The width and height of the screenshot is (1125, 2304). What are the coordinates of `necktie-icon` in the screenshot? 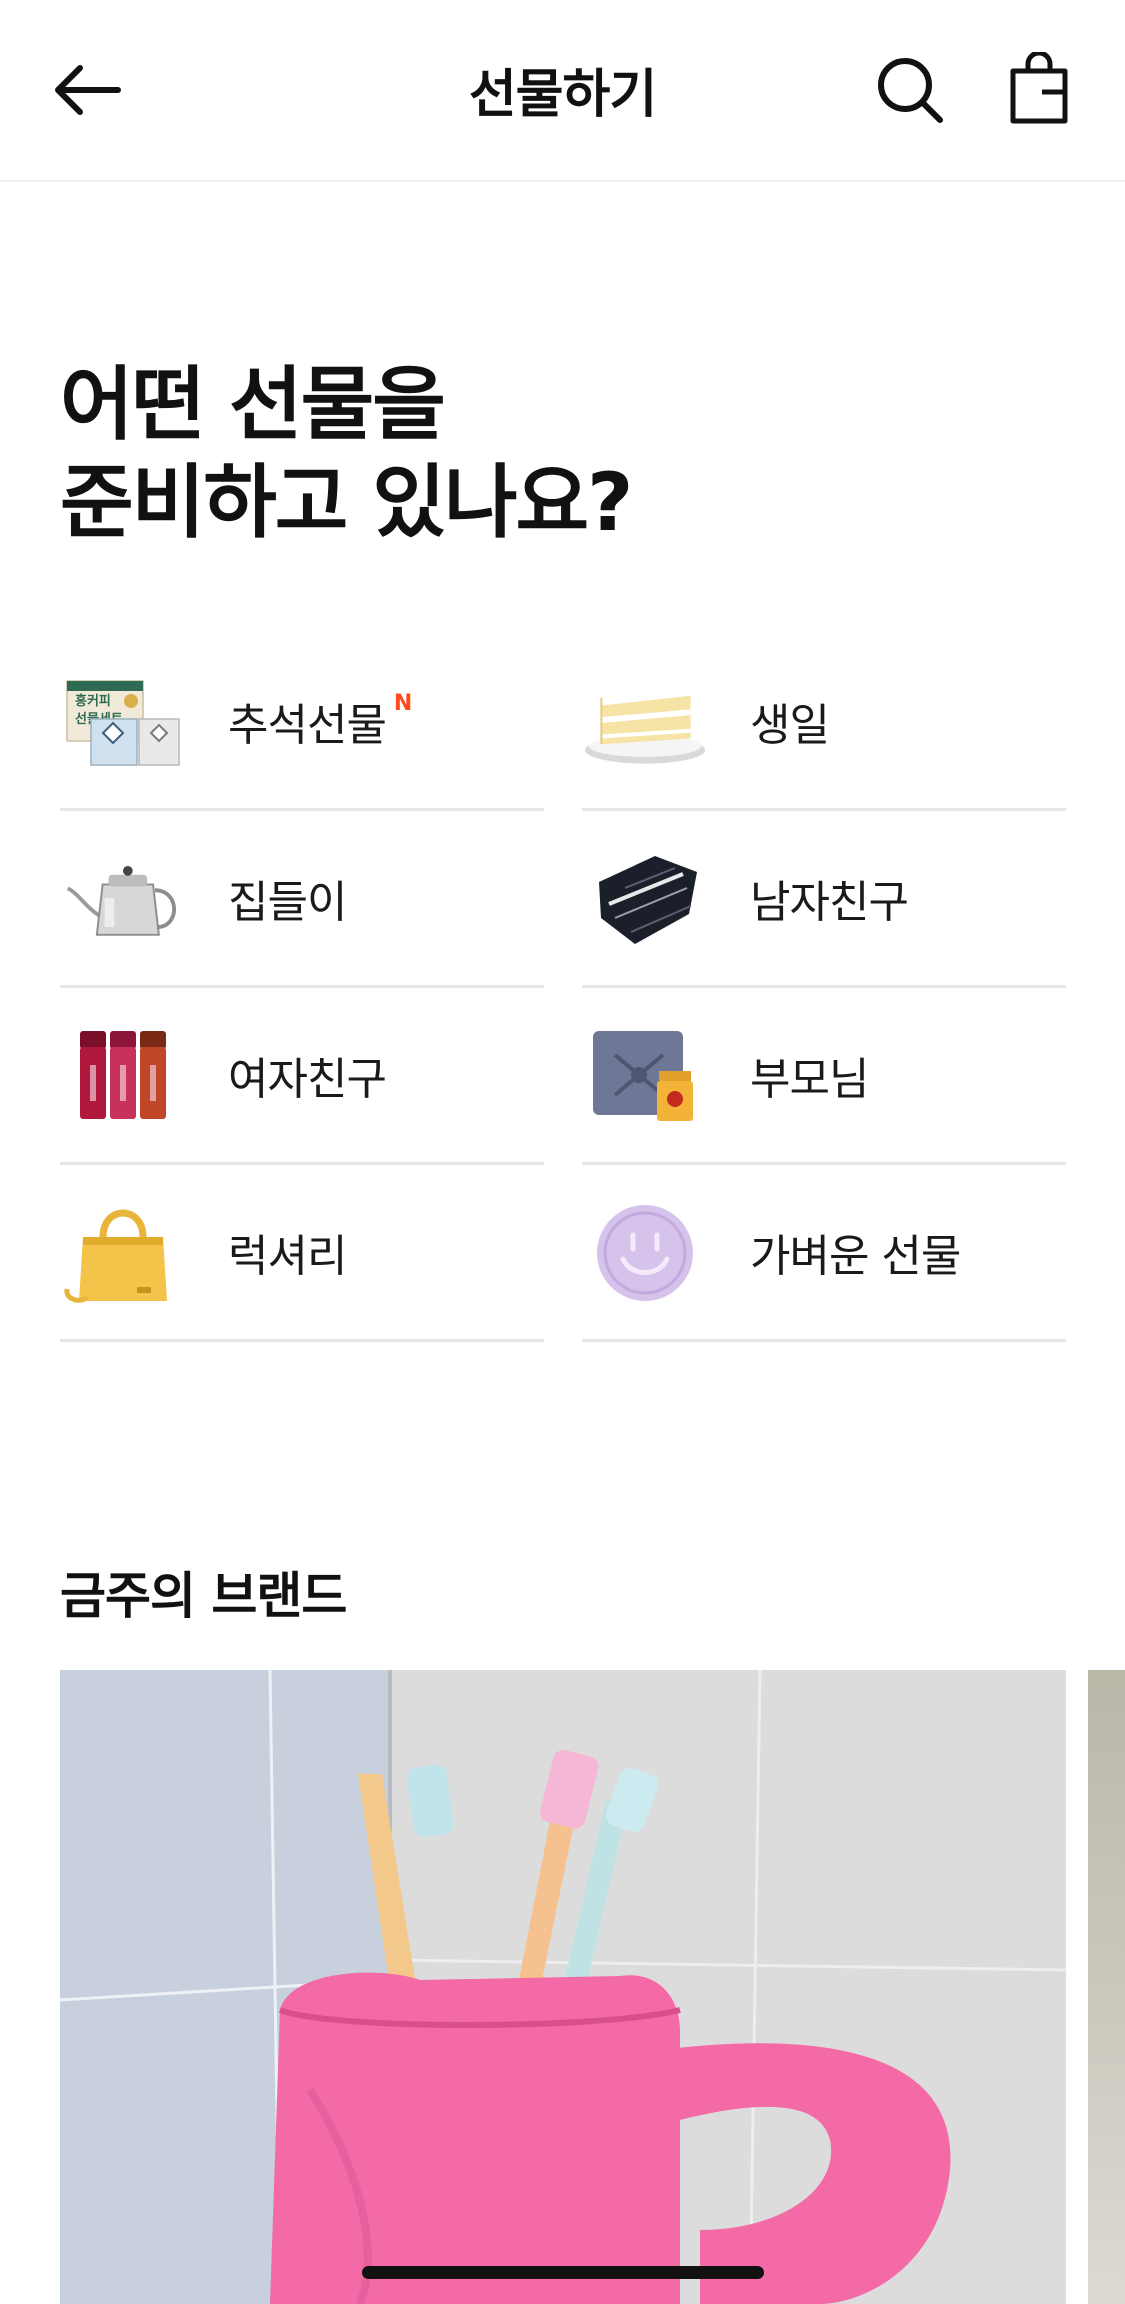 It's located at (645, 898).